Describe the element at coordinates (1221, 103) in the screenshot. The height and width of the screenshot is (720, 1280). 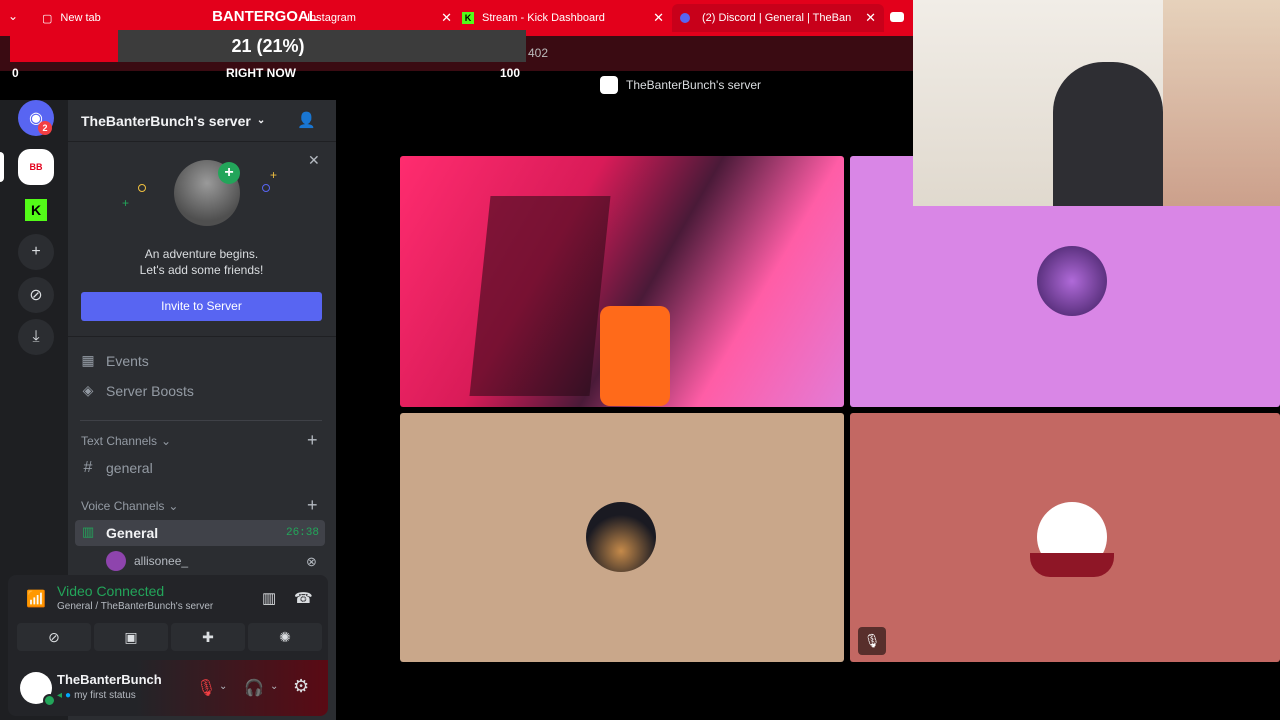
I see `shelves` at that location.